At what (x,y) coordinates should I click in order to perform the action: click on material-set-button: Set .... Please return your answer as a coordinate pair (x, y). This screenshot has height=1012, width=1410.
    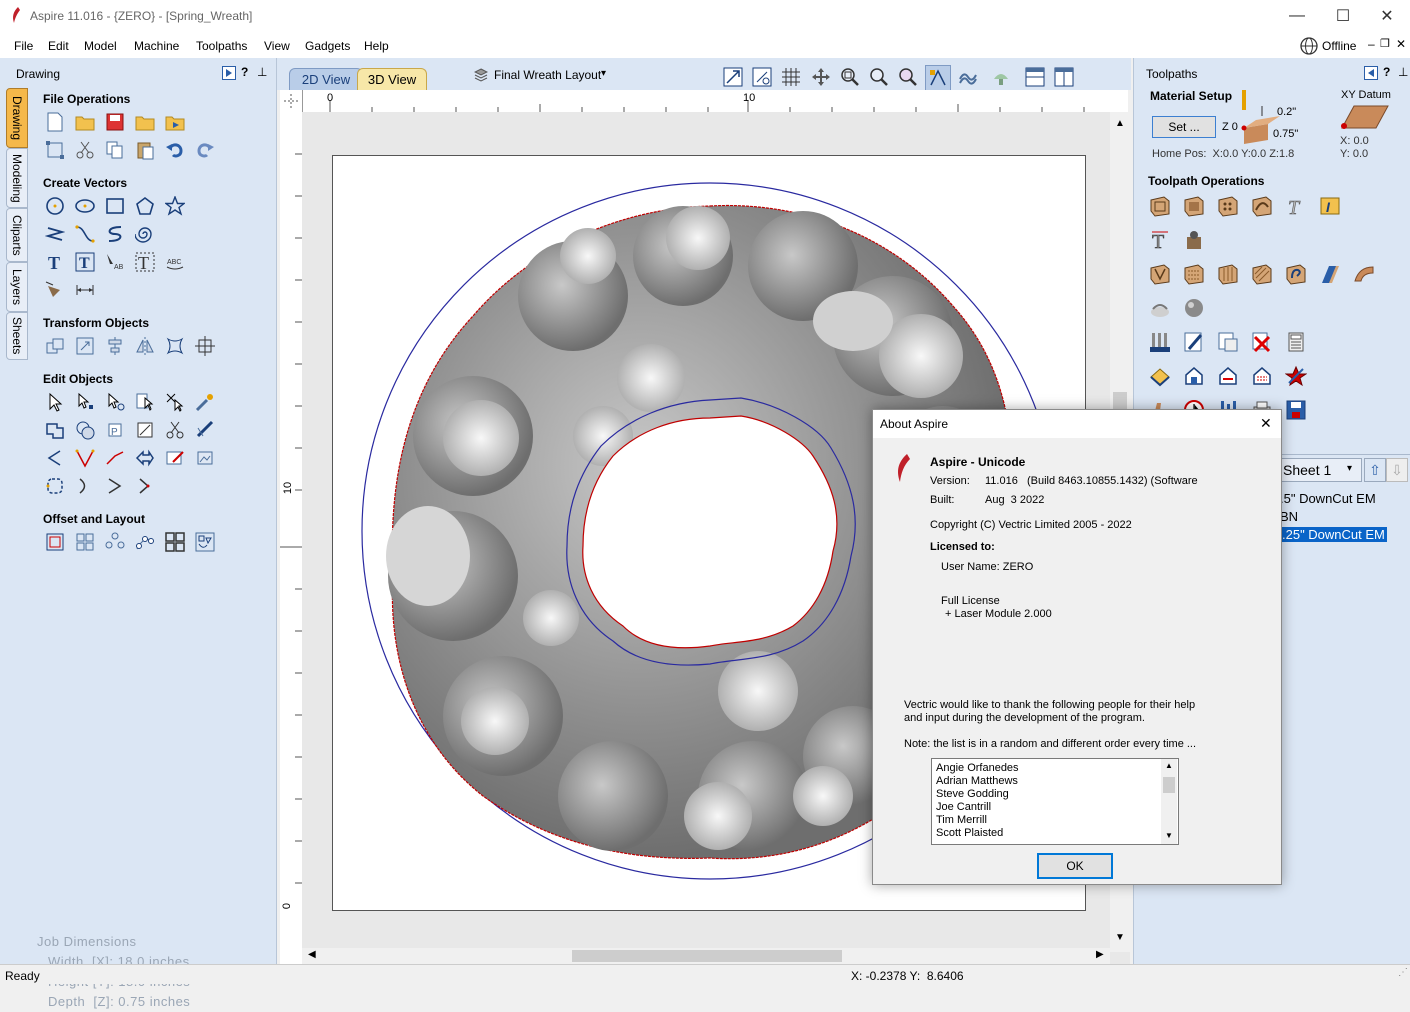
    Looking at the image, I should click on (1184, 127).